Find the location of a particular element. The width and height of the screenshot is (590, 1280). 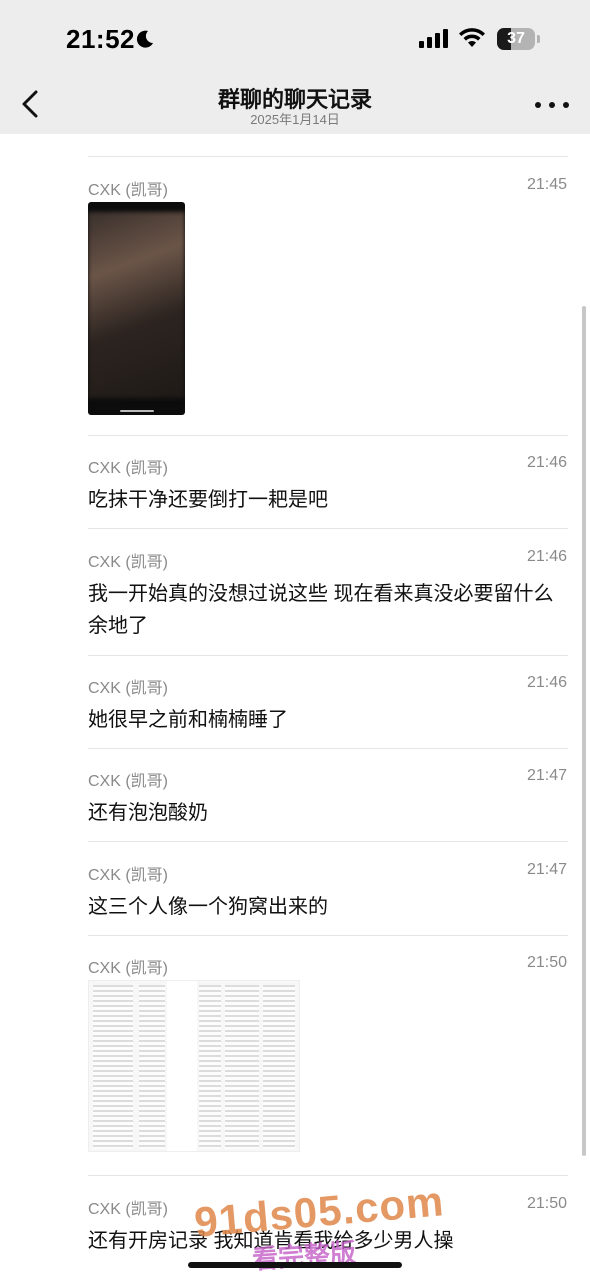

message-time: 21:45 is located at coordinates (546, 184).